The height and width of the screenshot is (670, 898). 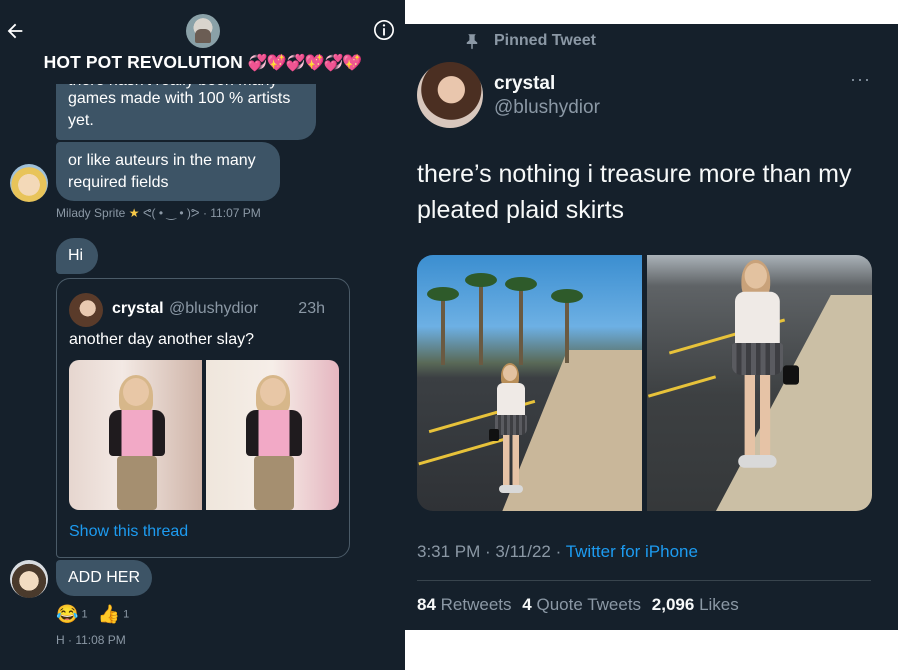 I want to click on message-text: games made with 100 % artists yet., so click(x=179, y=109).